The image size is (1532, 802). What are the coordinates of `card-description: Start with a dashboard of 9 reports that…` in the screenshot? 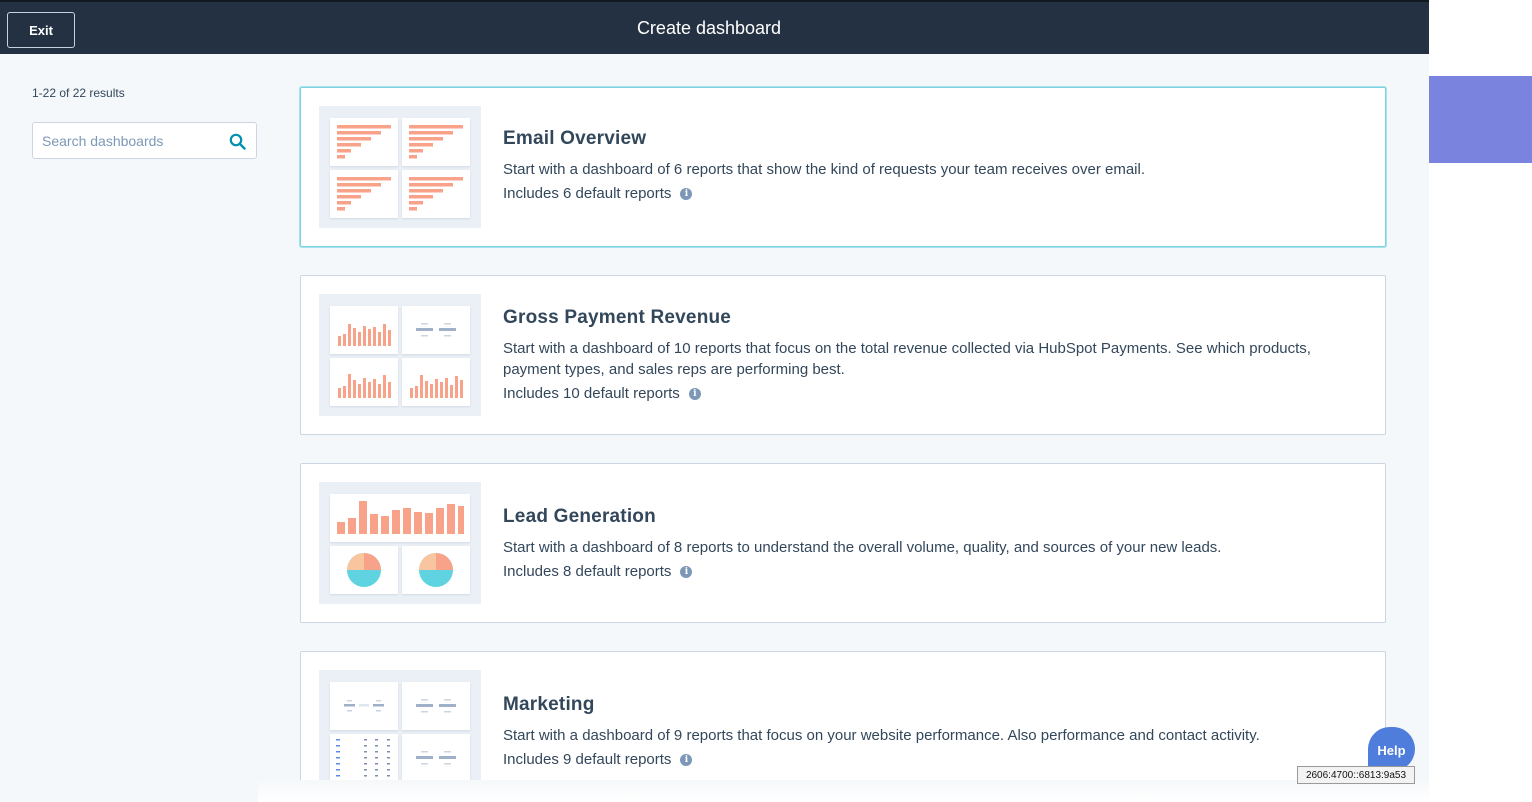 It's located at (881, 735).